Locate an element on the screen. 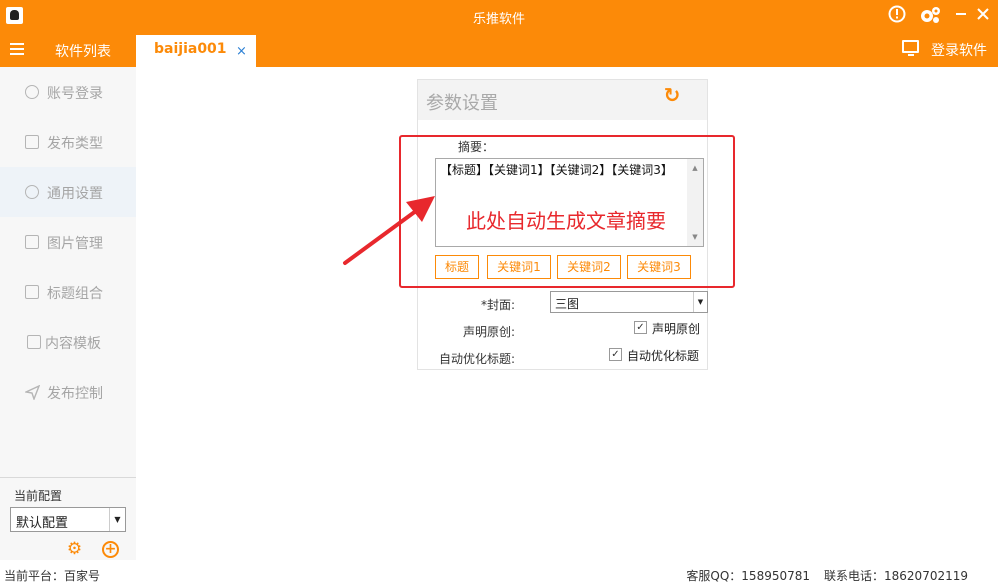 This screenshot has width=998, height=588. declare-original-label: 声明原创: is located at coordinates (489, 332).